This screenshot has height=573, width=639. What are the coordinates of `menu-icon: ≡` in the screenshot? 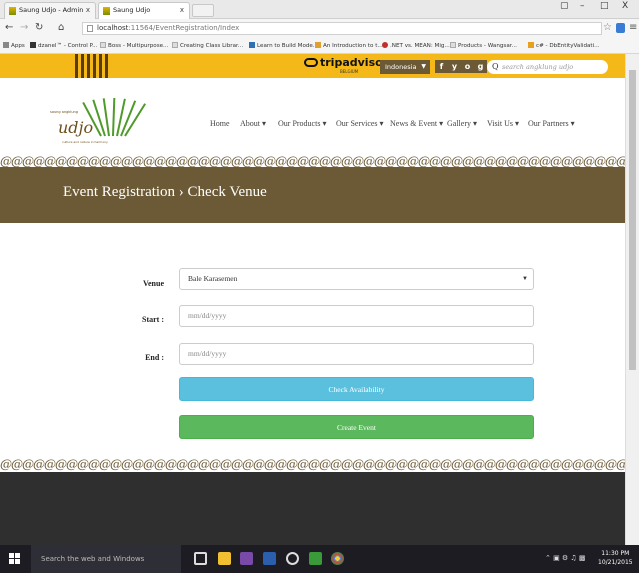 It's located at (633, 27).